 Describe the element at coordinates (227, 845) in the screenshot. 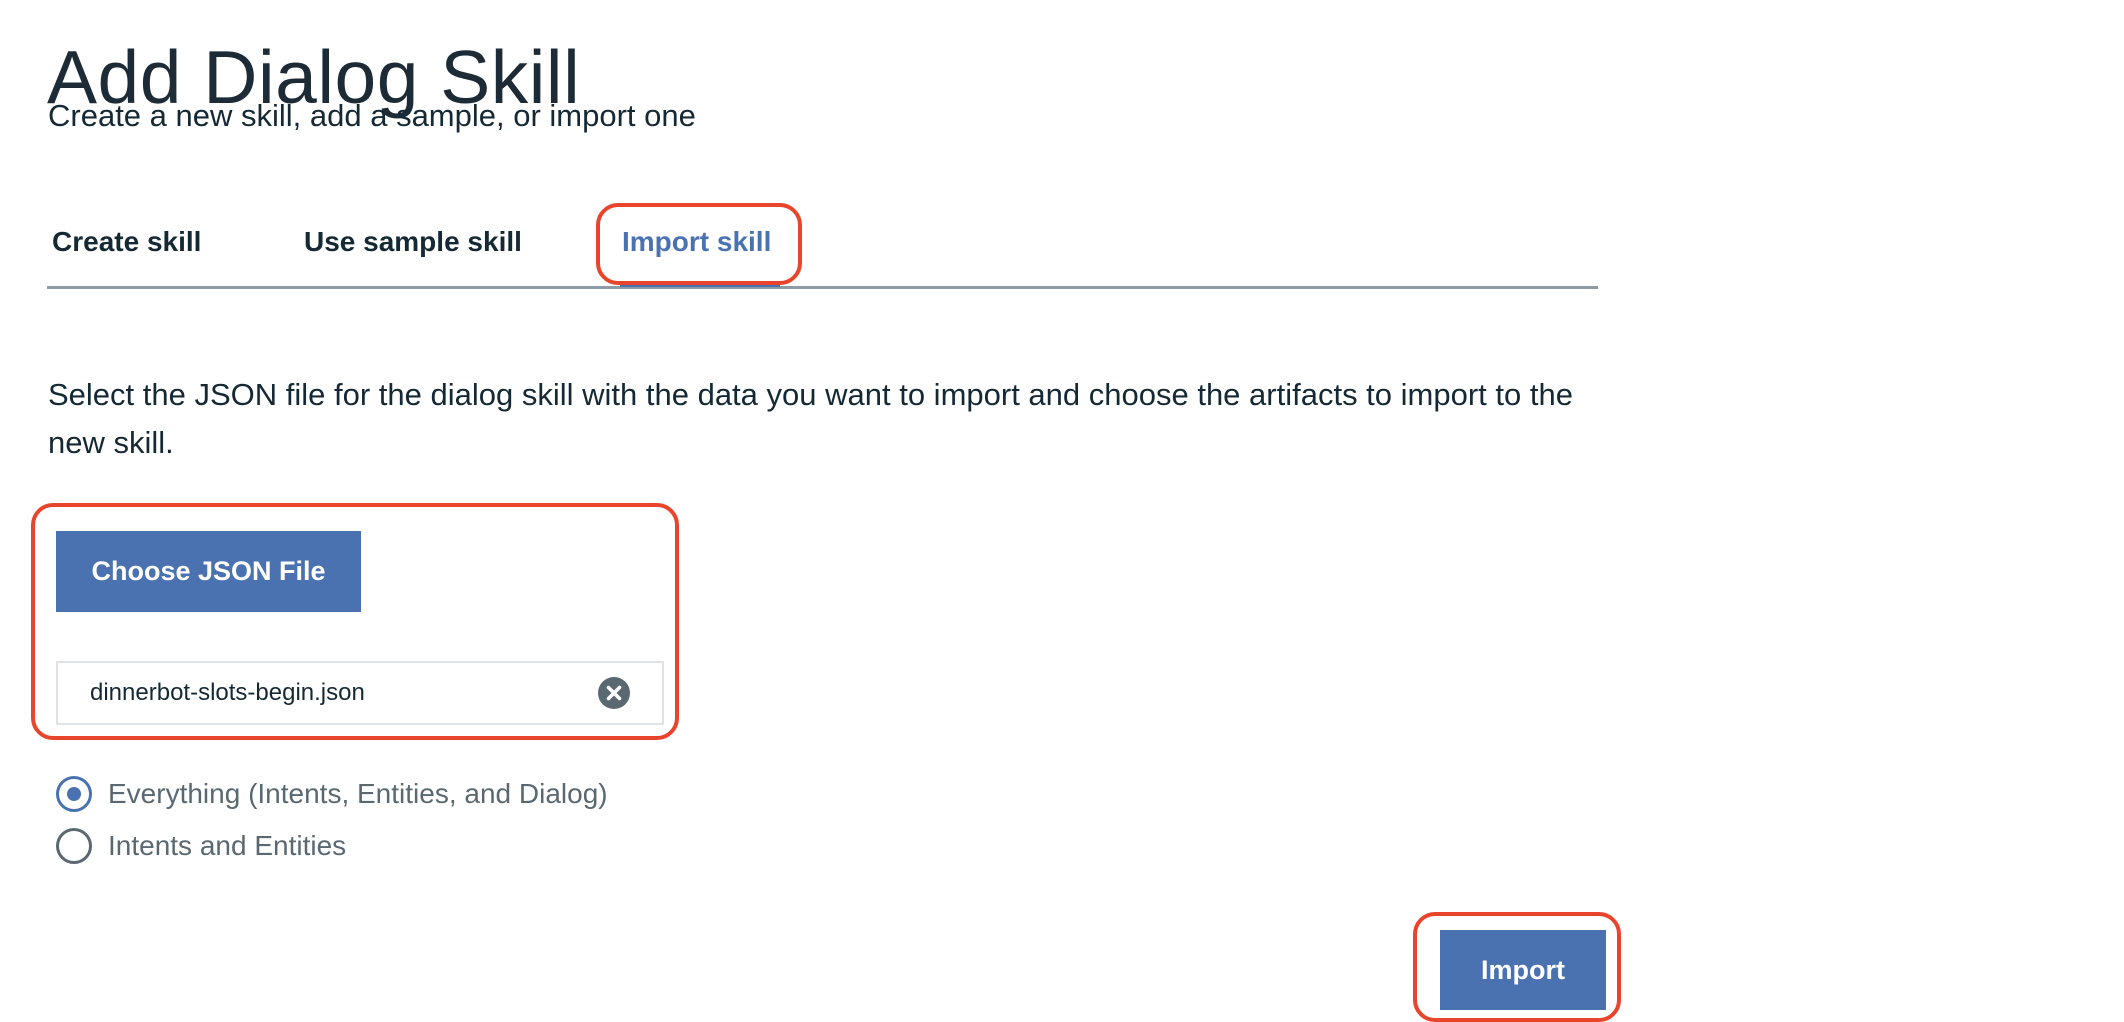

I see `radio-label-intents-entities: Intents and Entities` at that location.